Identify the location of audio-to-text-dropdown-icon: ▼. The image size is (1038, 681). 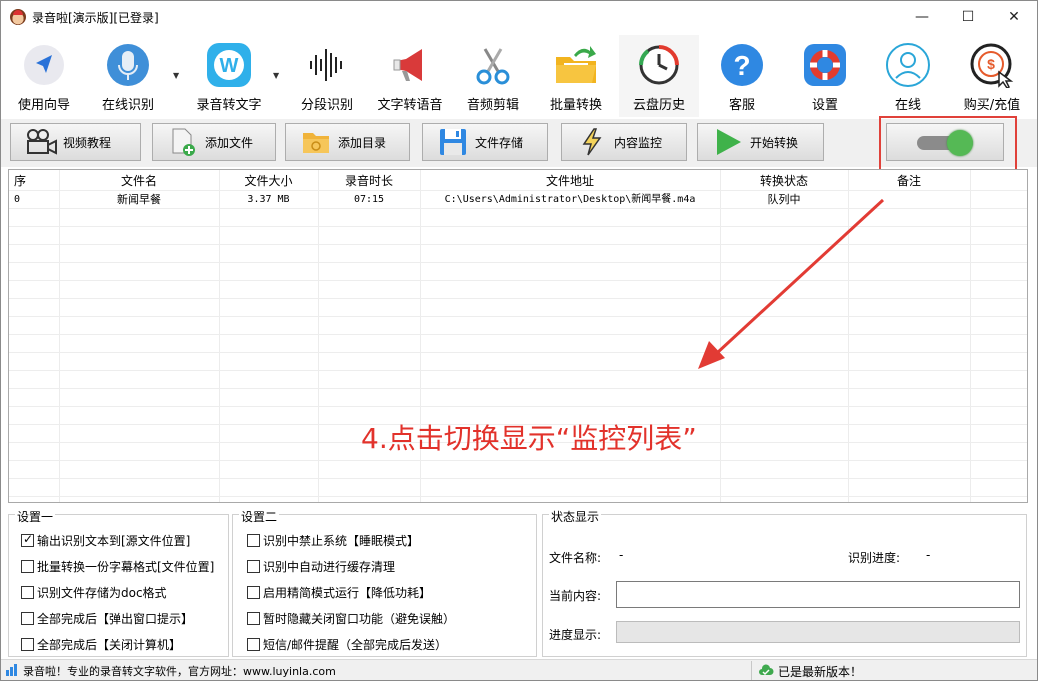
(276, 75).